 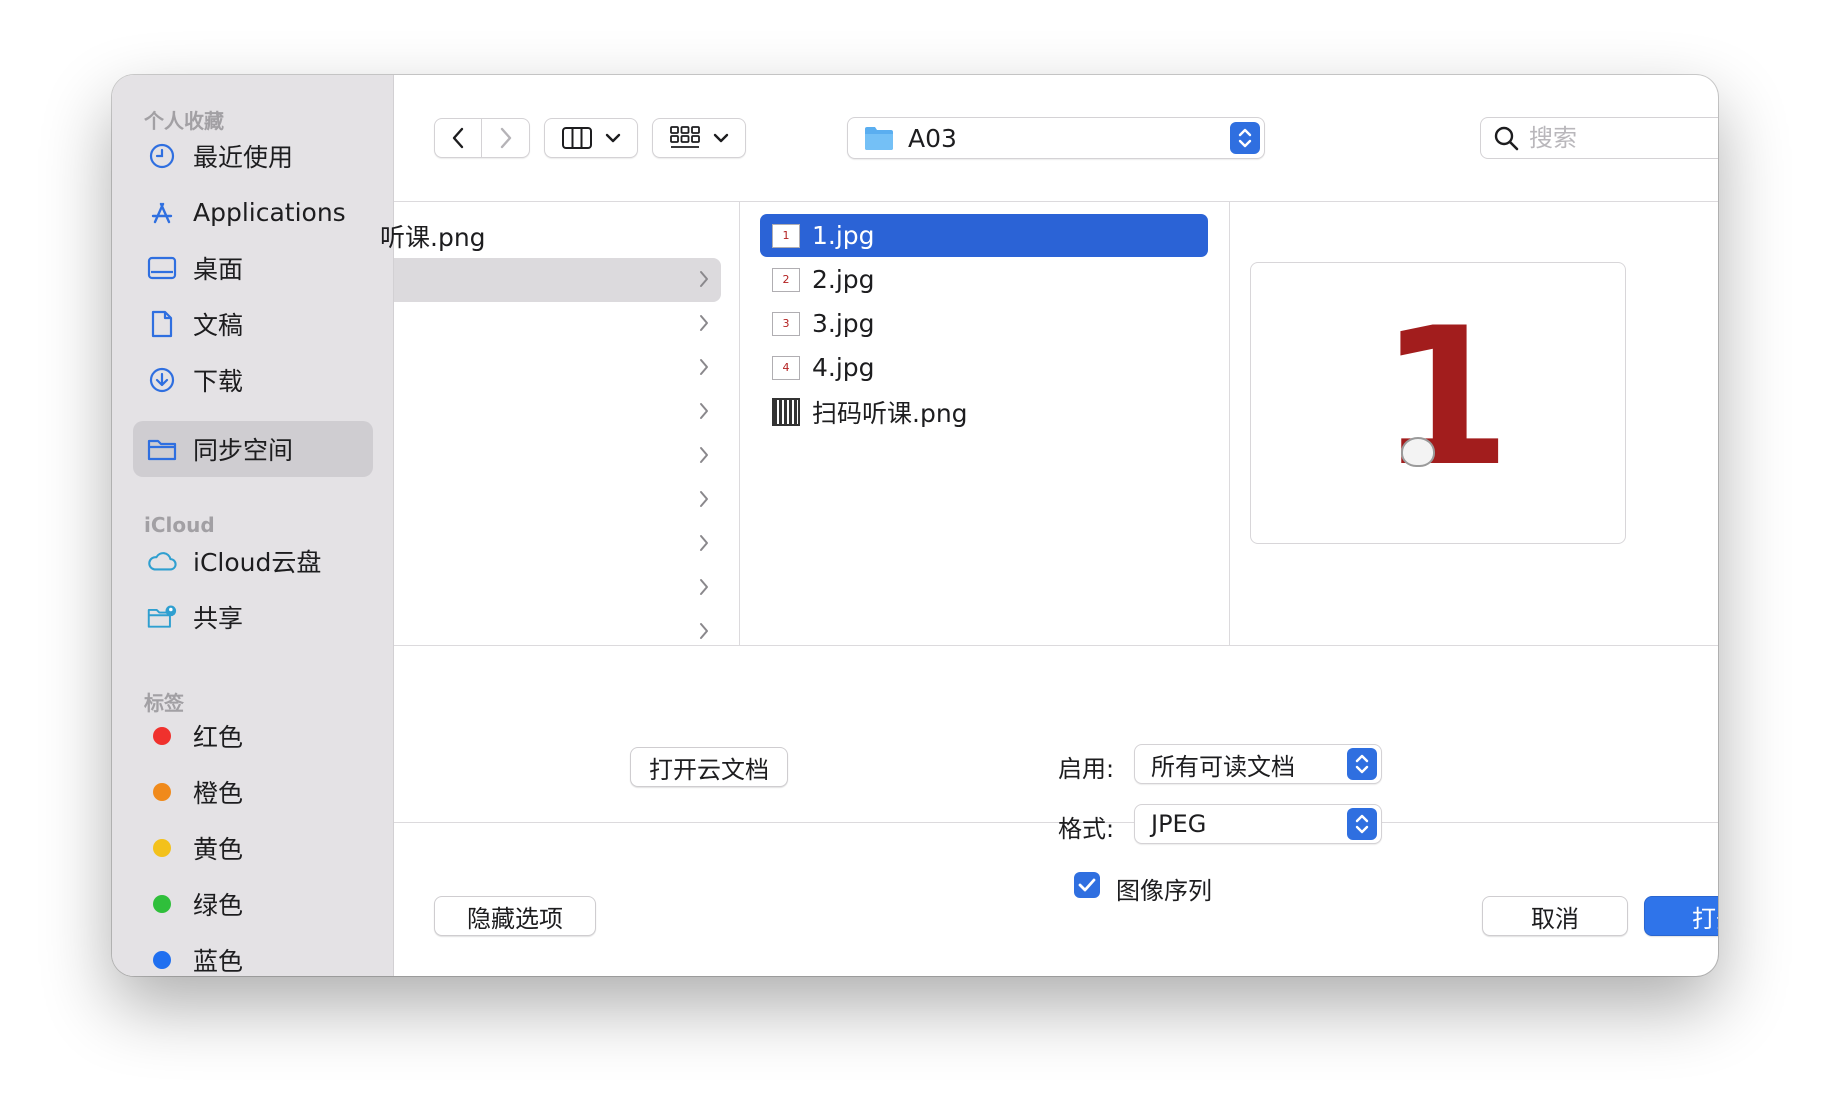 I want to click on sidebar-item-sync-space: 同步空间, so click(x=253, y=449).